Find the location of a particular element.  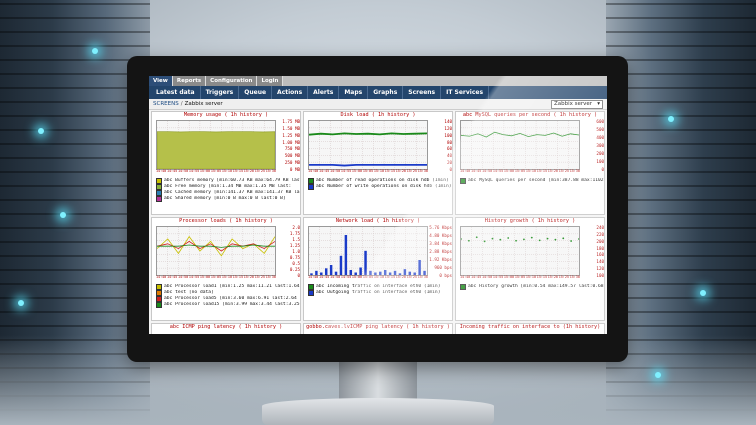

y-tick-label: 0 bps is located at coordinates (445, 275).